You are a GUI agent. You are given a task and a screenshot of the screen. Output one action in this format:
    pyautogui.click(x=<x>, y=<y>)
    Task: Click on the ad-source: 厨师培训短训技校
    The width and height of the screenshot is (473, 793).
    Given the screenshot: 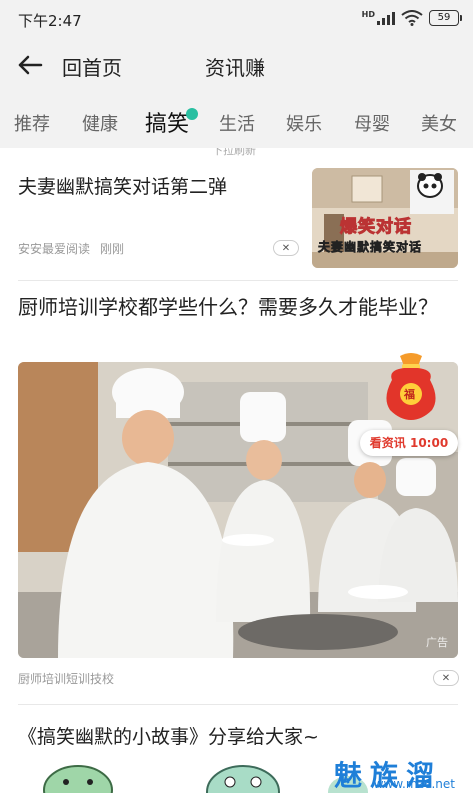 What is the action you would take?
    pyautogui.click(x=66, y=679)
    